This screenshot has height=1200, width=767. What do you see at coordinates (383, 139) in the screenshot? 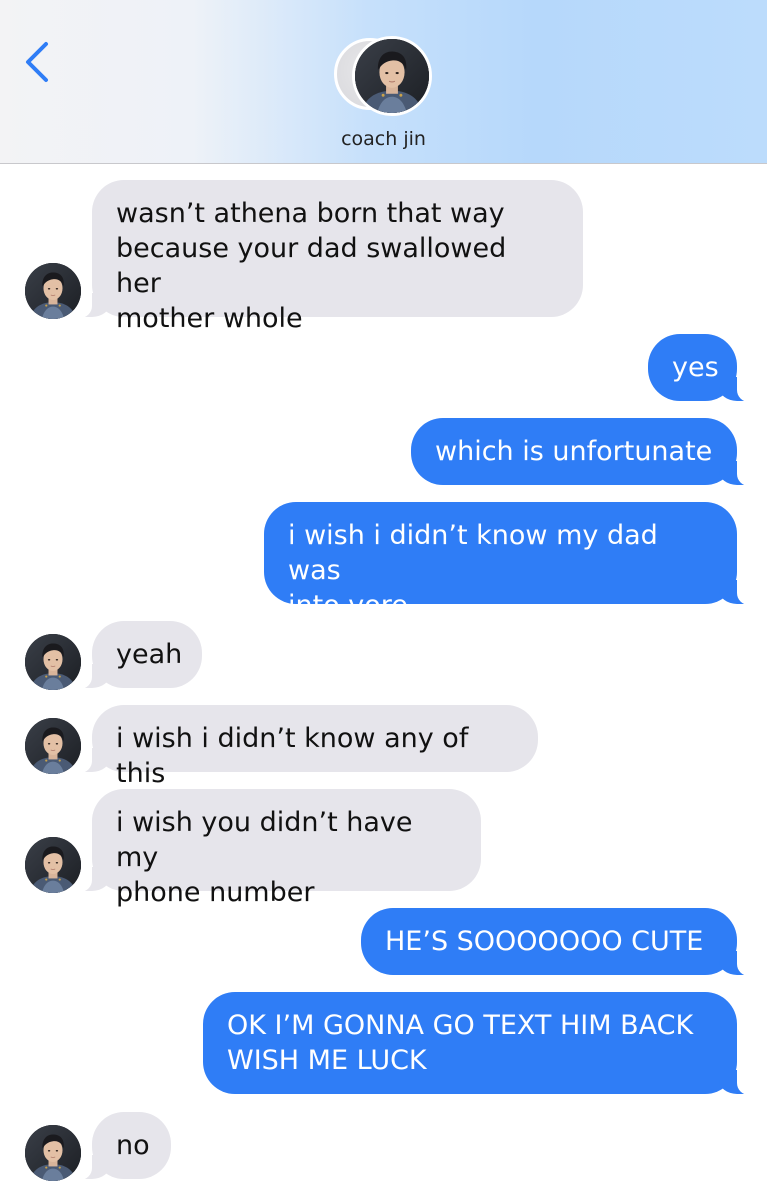
I see `contact-name: coach jin` at bounding box center [383, 139].